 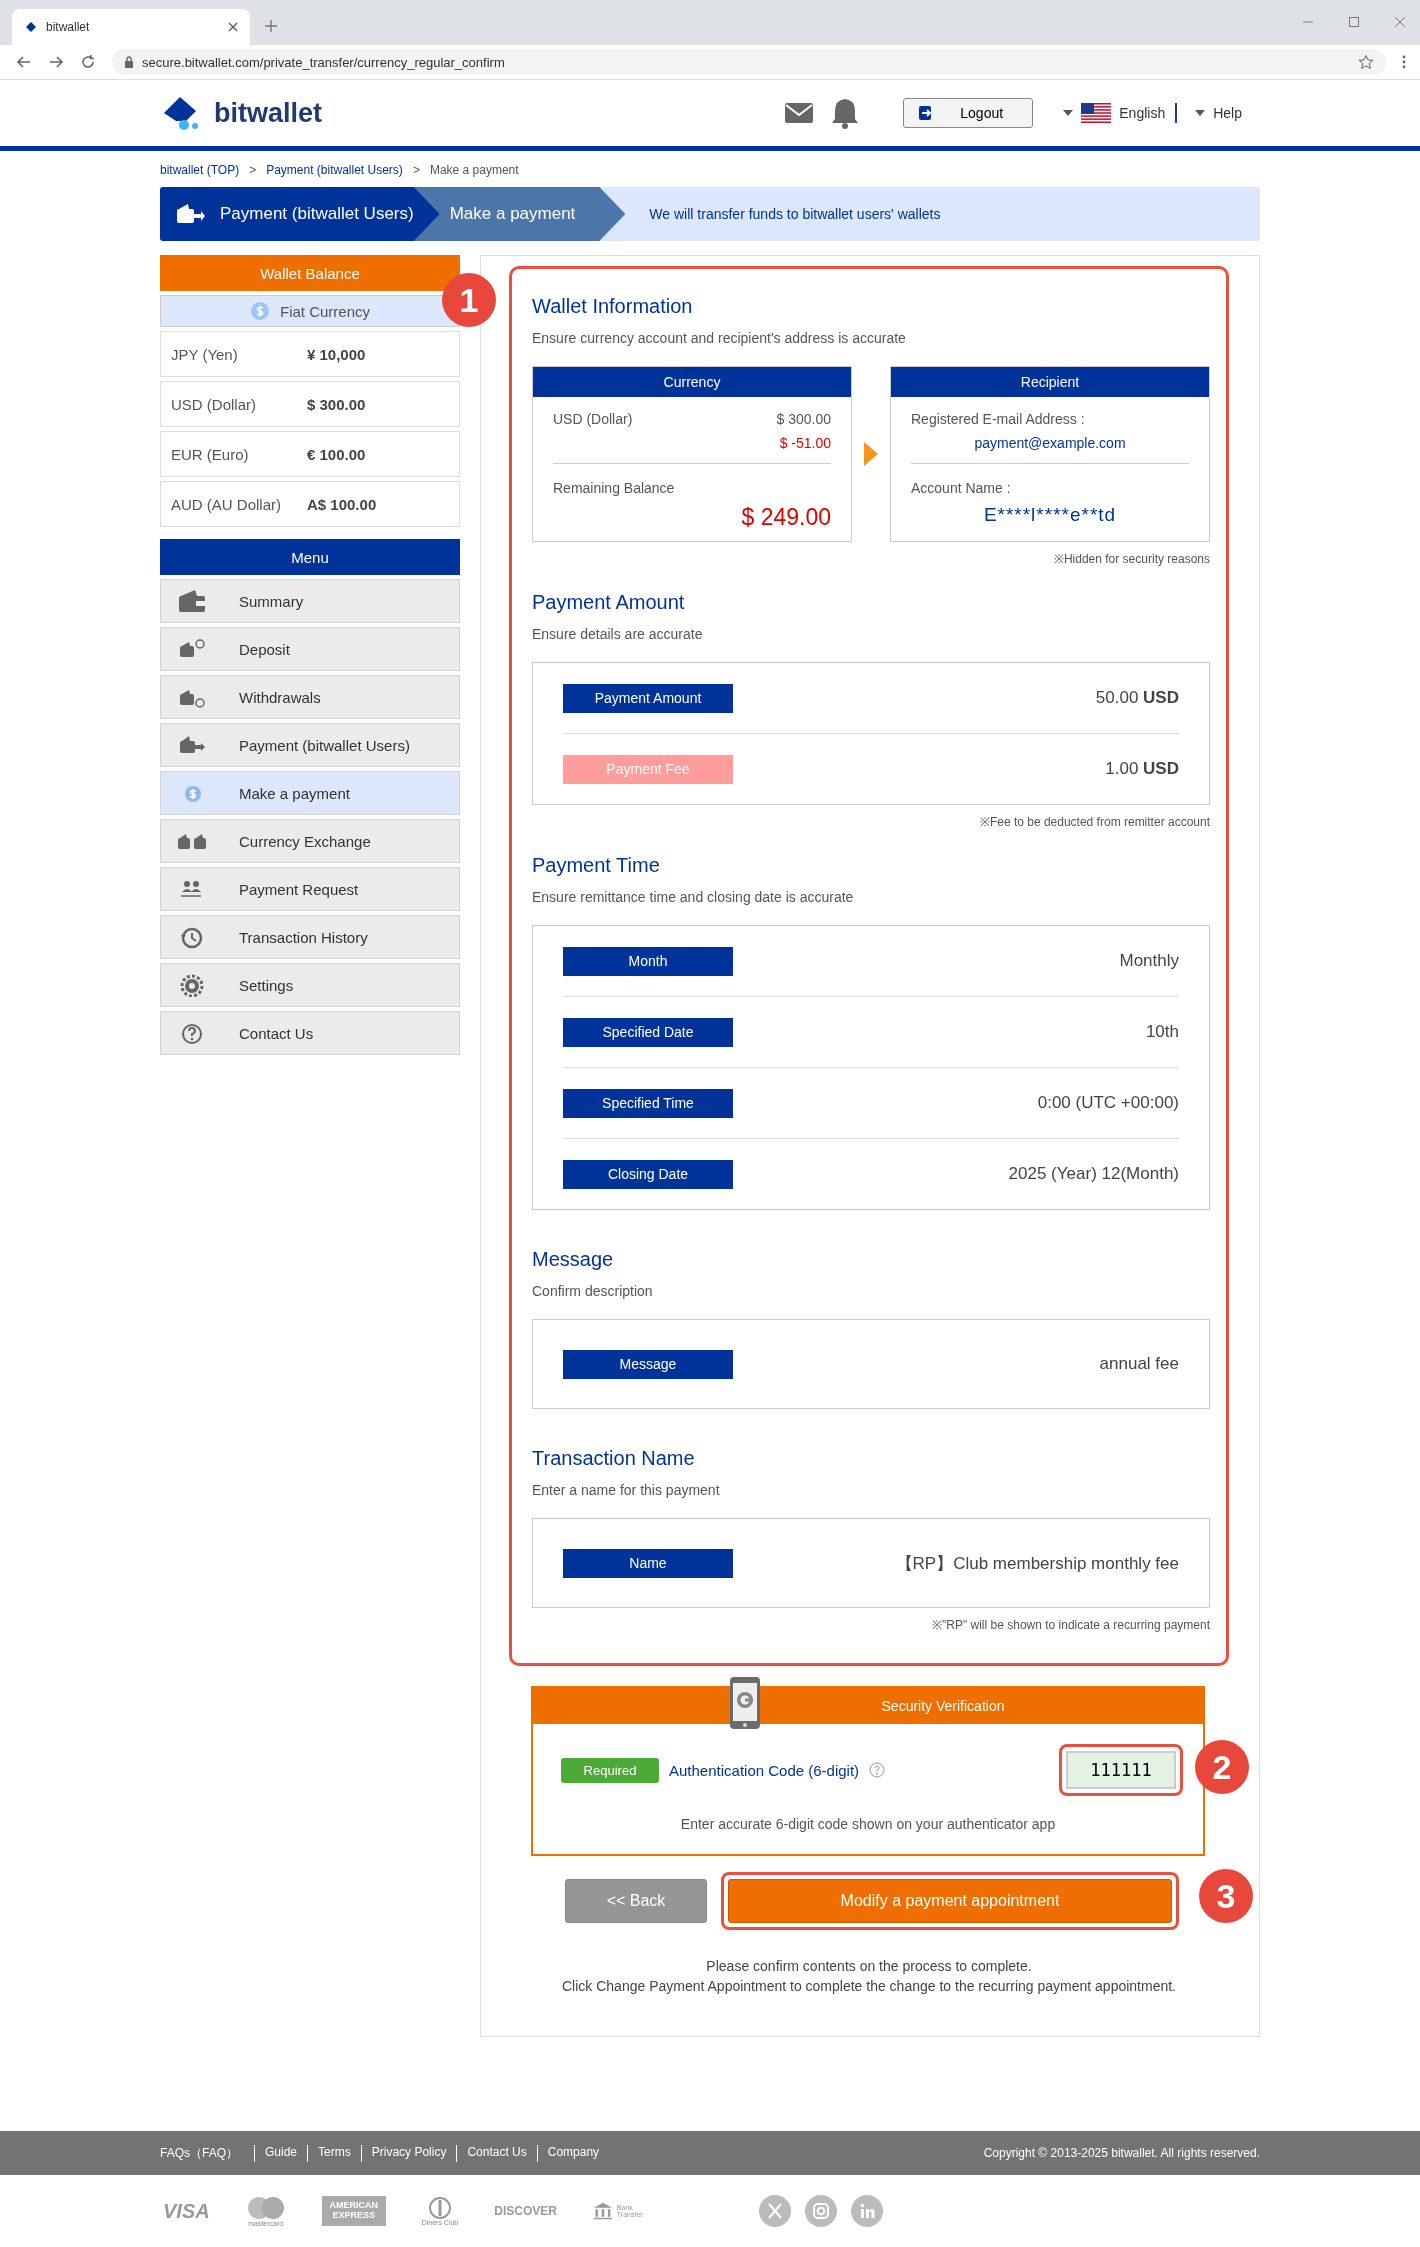 What do you see at coordinates (614, 488) in the screenshot?
I see `remaining-label: Remaining Balance` at bounding box center [614, 488].